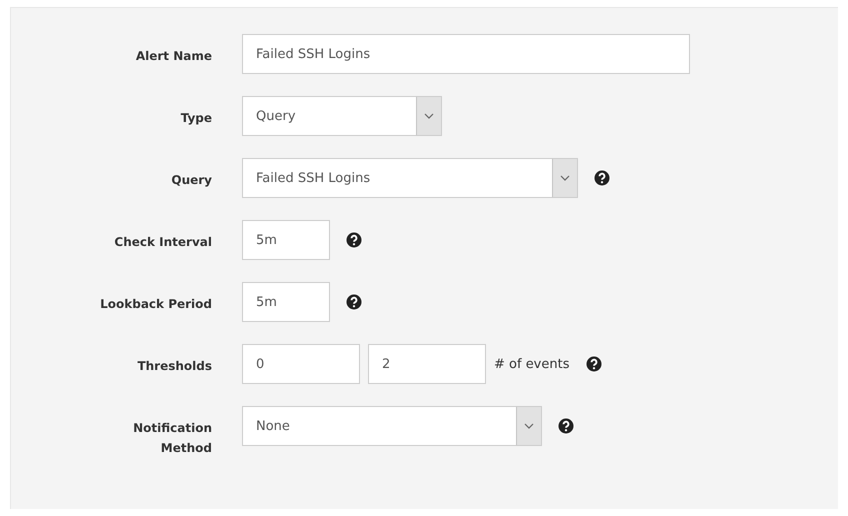 The image size is (848, 516). I want to click on text-field: 0, so click(301, 364).